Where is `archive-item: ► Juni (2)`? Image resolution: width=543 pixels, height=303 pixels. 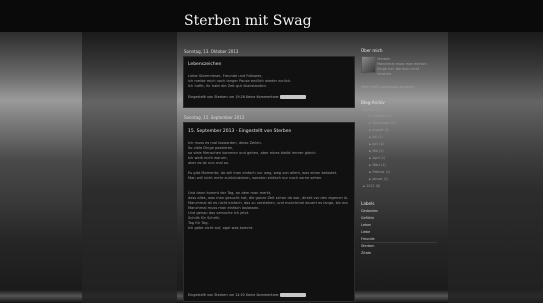 archive-item: ► Juni (2) is located at coordinates (376, 144).